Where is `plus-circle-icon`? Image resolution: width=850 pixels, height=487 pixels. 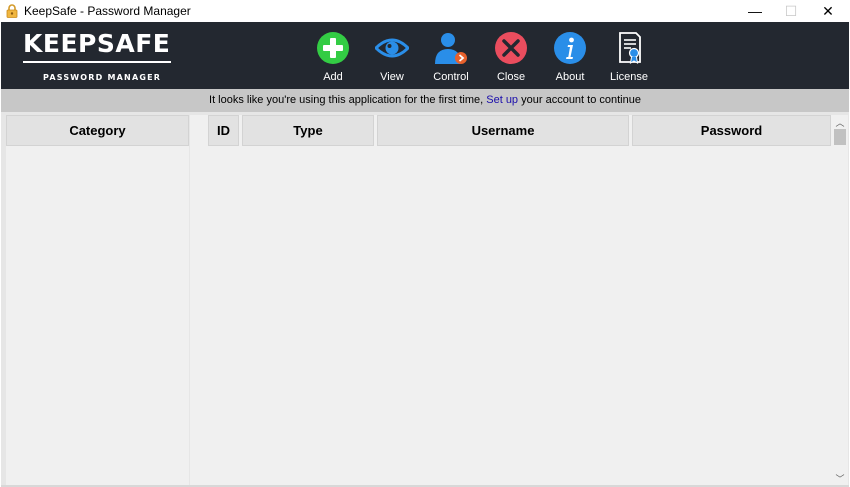
plus-circle-icon is located at coordinates (333, 48).